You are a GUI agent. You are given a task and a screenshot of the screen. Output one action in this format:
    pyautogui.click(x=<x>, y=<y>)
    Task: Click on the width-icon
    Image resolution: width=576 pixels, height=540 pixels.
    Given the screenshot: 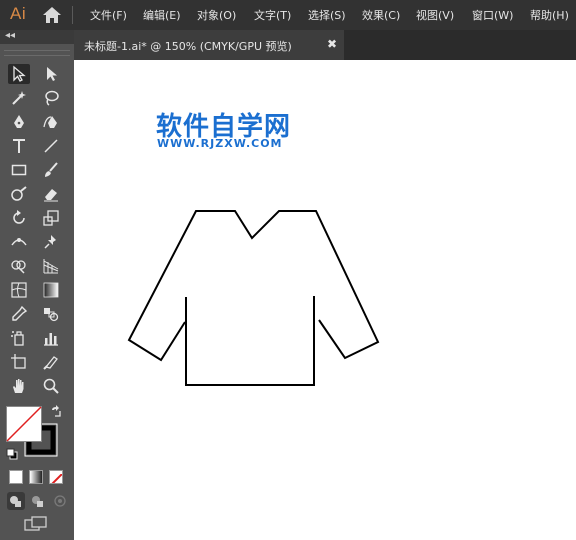 What is the action you would take?
    pyautogui.click(x=19, y=242)
    